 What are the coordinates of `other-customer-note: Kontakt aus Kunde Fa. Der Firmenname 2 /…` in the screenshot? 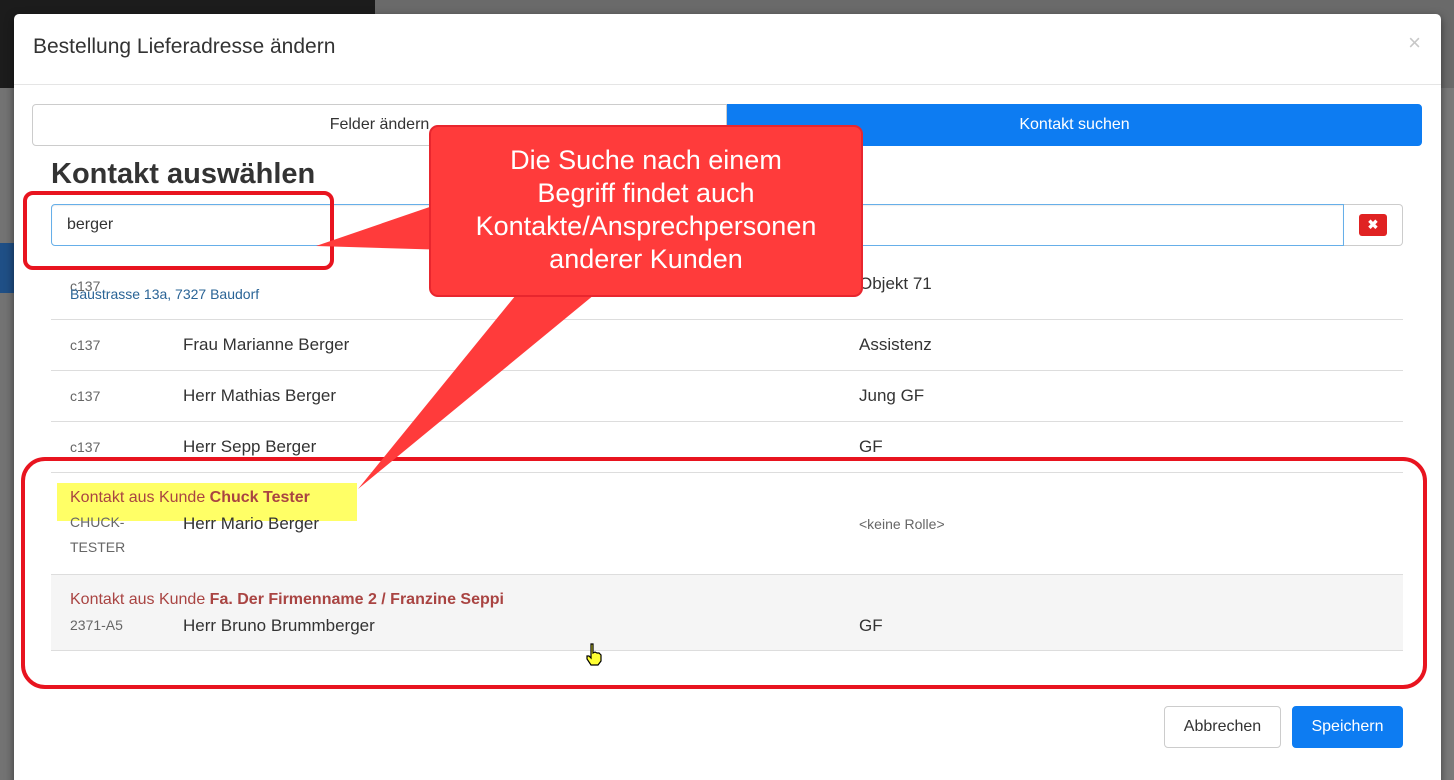 It's located at (287, 600).